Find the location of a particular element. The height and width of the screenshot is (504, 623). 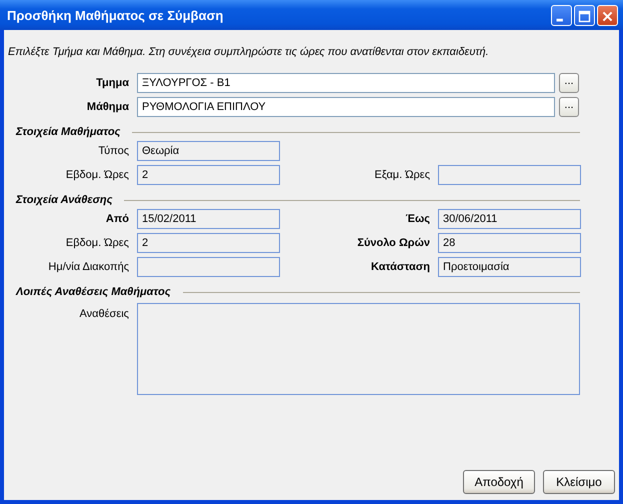

maximize-button is located at coordinates (584, 15).